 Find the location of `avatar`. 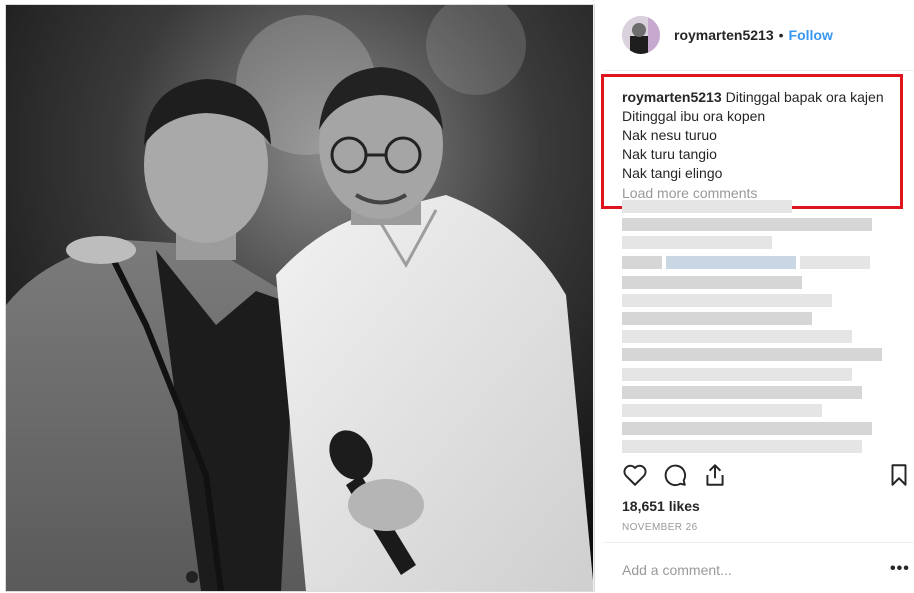

avatar is located at coordinates (641, 35).